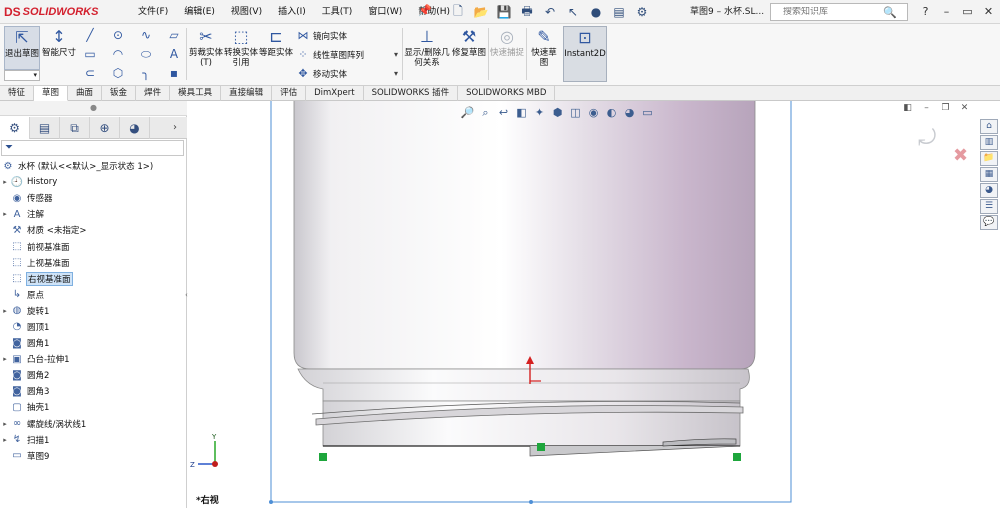 This screenshot has height=508, width=1000. Describe the element at coordinates (93, 359) in the screenshot. I see `tree-item: ▸ ▣ 凸台-拉伸1` at that location.